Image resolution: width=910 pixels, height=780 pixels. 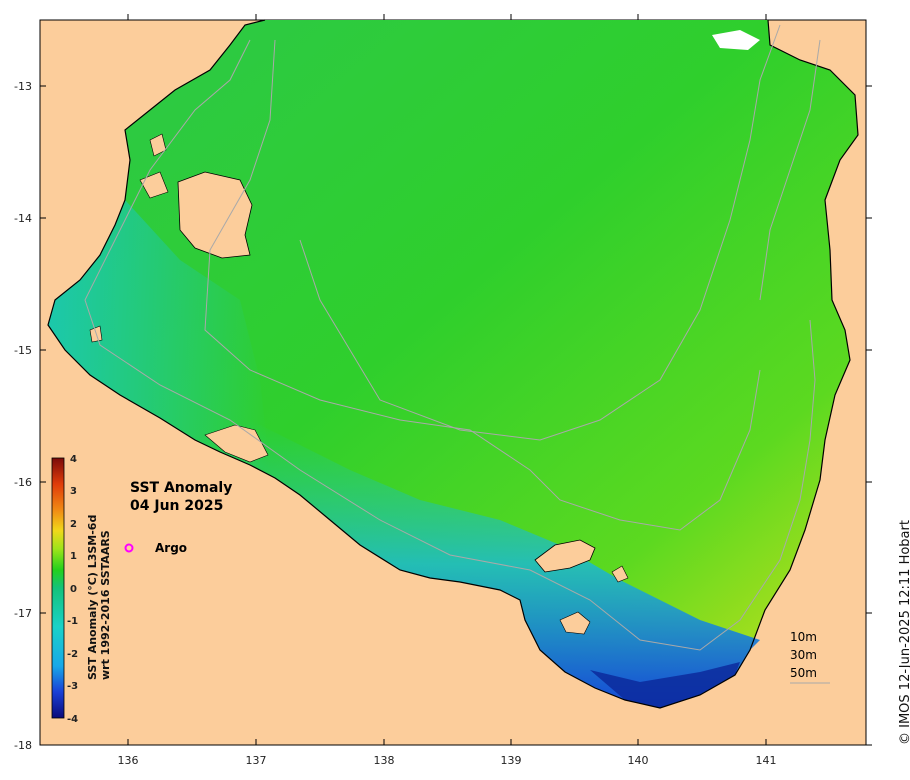 What do you see at coordinates (92, 597) in the screenshot?
I see `colorbar-label-1: SST Anomaly (°C) L3SM-6d` at bounding box center [92, 597].